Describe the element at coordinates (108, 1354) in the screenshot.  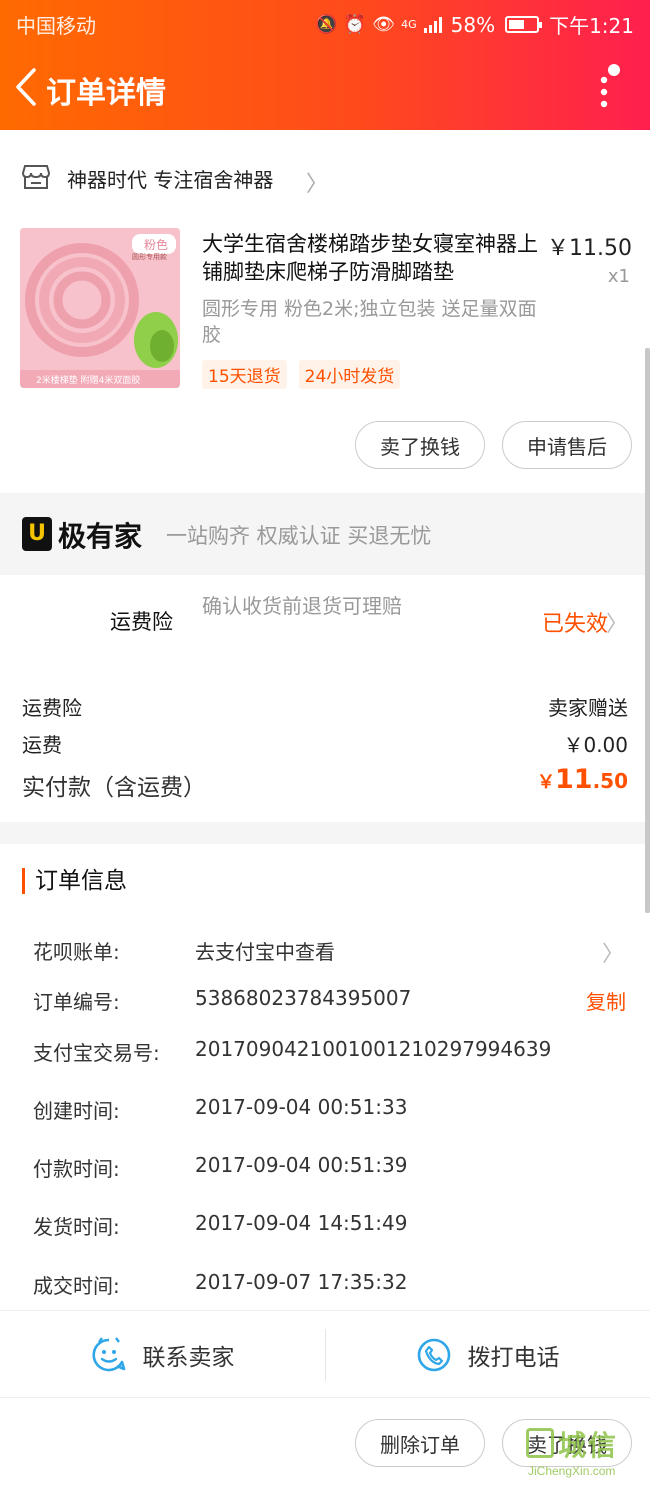
I see `chat-face-icon` at that location.